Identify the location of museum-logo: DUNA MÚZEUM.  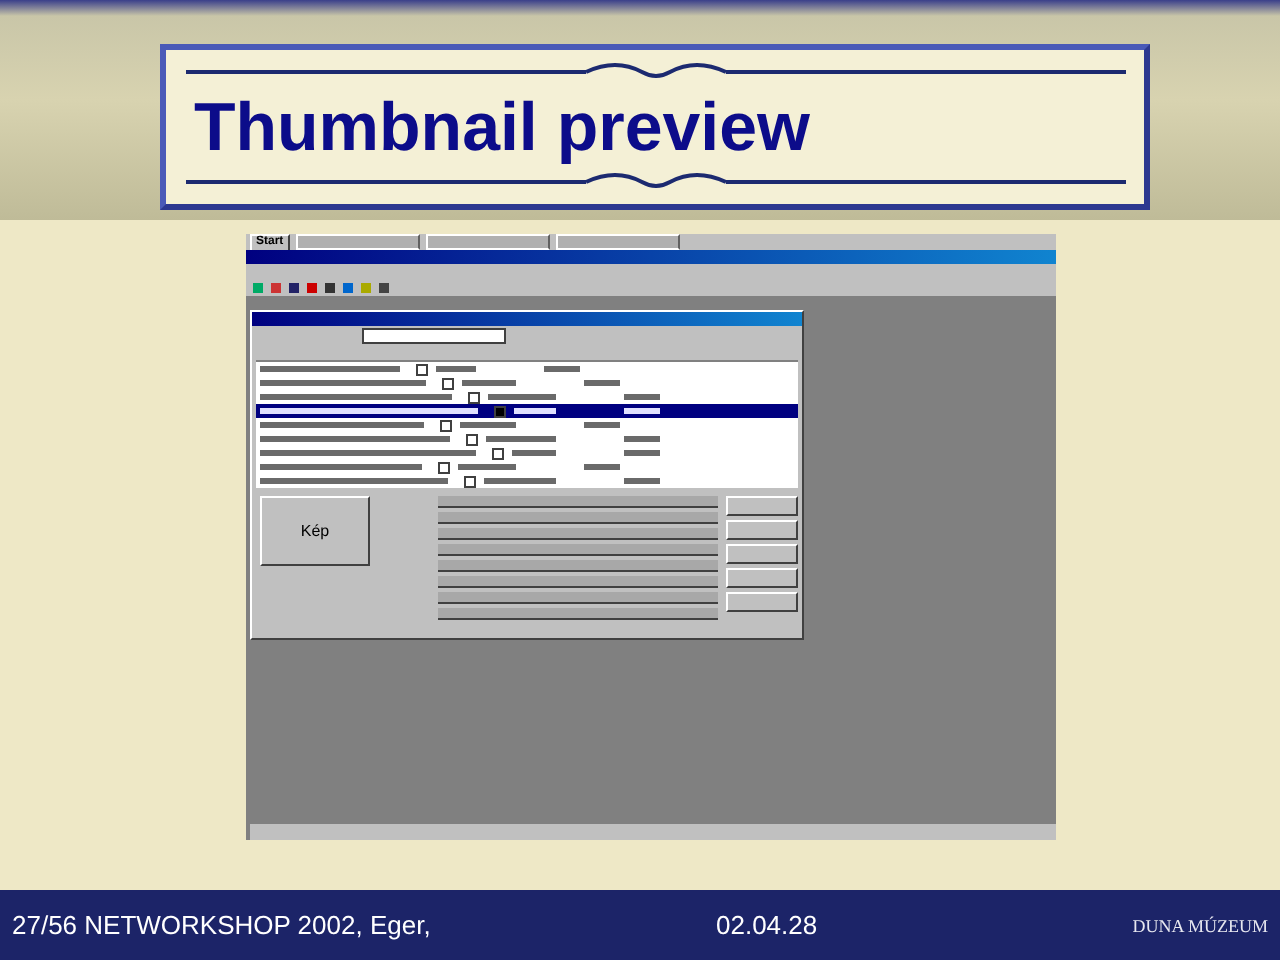
(1200, 925).